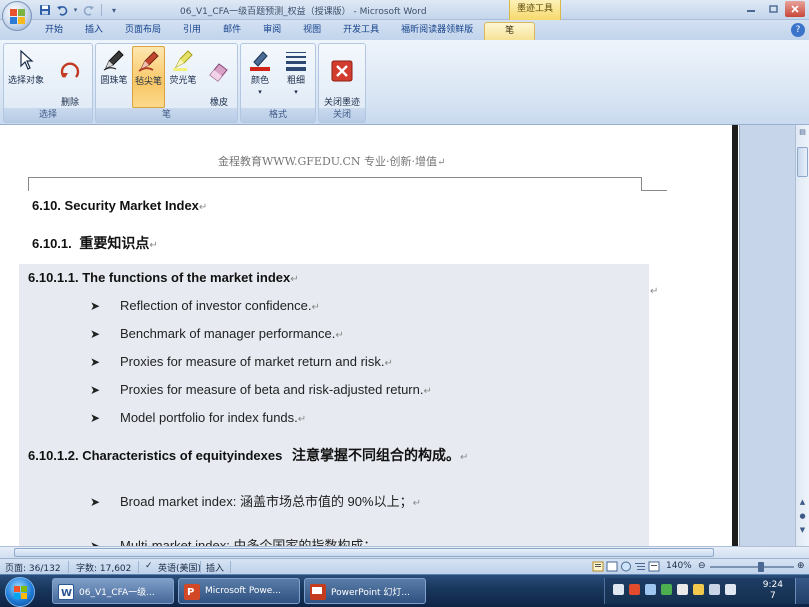 The height and width of the screenshot is (607, 809). Describe the element at coordinates (375, 456) in the screenshot. I see `heading-6-10-1-2-note: 注意掌握不同组合的构成。` at that location.